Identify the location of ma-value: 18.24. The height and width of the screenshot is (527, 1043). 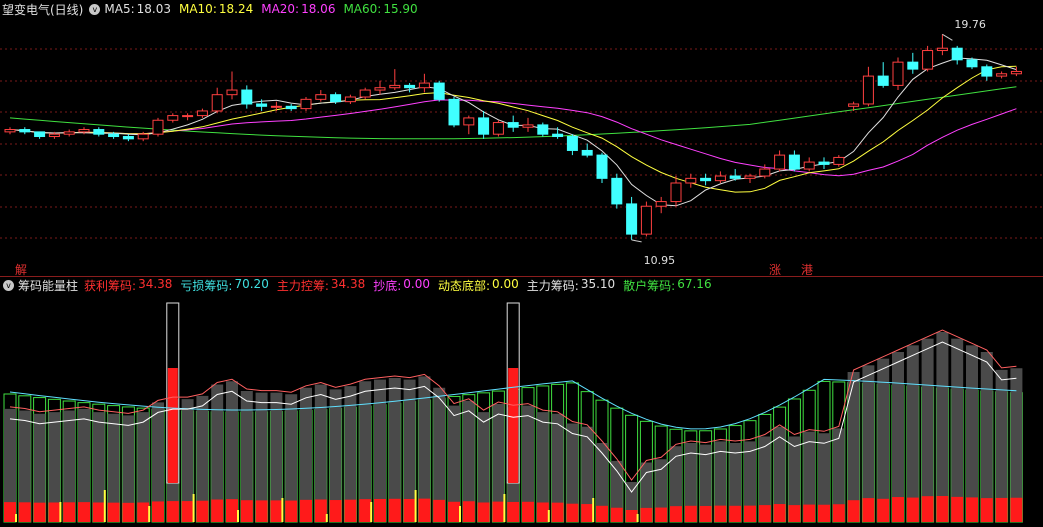
(236, 9).